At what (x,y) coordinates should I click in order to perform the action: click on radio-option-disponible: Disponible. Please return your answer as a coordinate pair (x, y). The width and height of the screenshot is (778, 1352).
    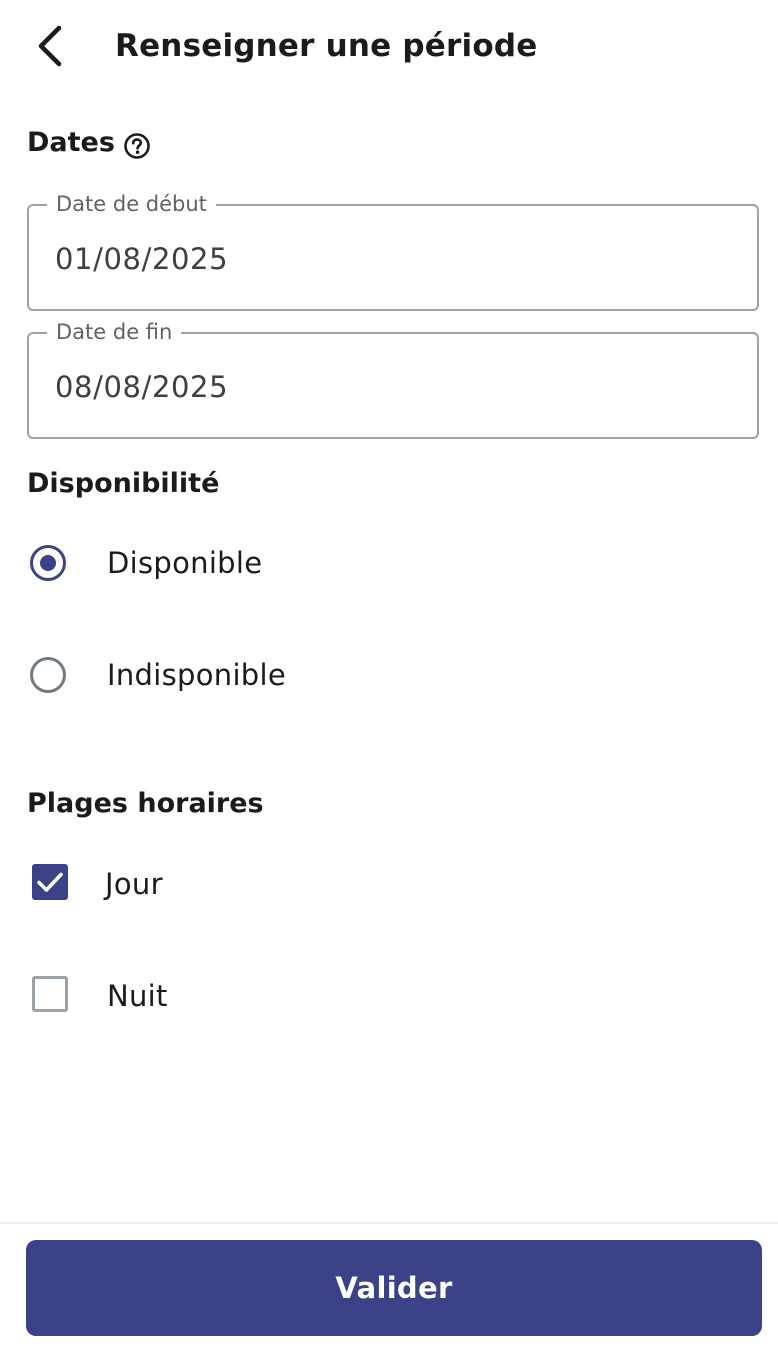
    Looking at the image, I should click on (388, 567).